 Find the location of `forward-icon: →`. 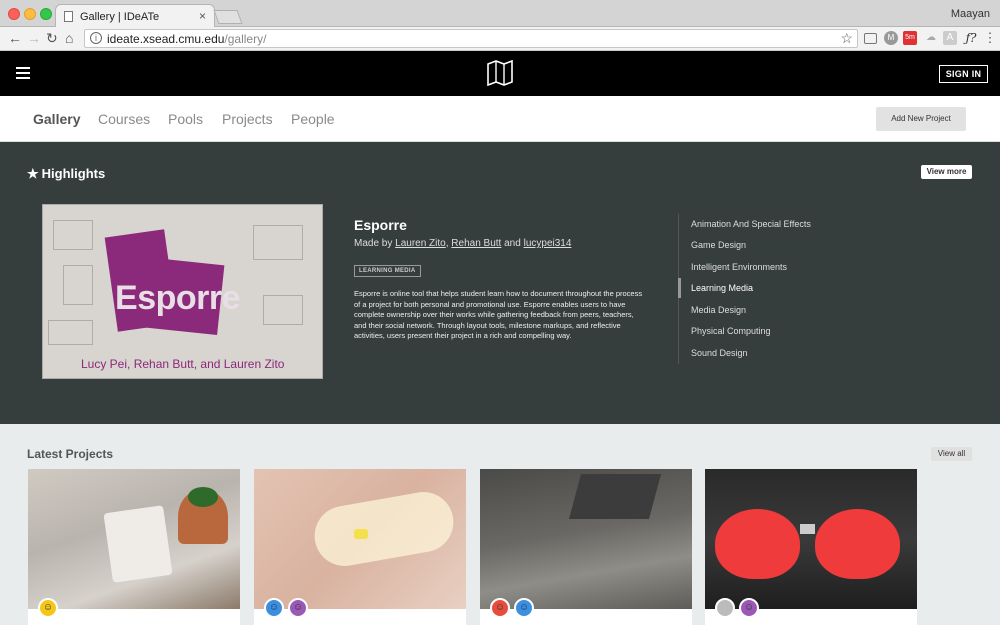

forward-icon: → is located at coordinates (34, 38).